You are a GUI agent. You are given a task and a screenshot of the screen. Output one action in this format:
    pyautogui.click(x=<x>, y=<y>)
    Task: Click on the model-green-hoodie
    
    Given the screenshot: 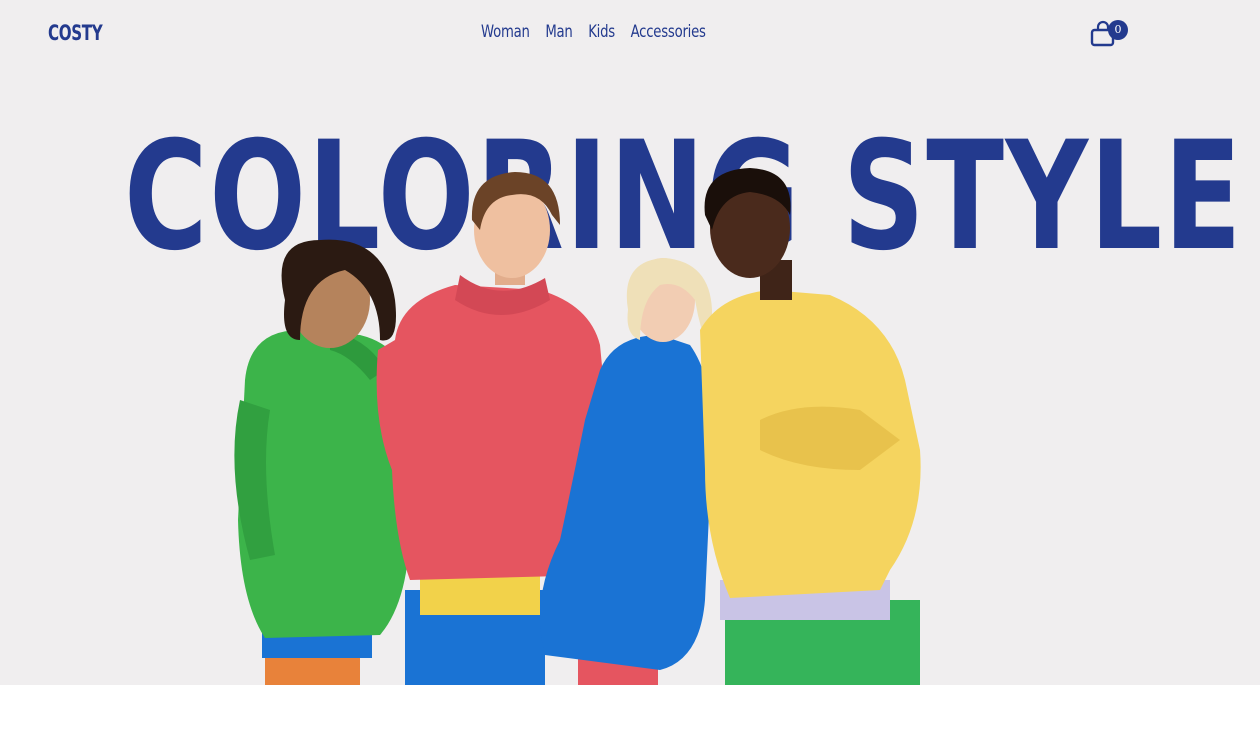 What is the action you would take?
    pyautogui.click(x=322, y=462)
    